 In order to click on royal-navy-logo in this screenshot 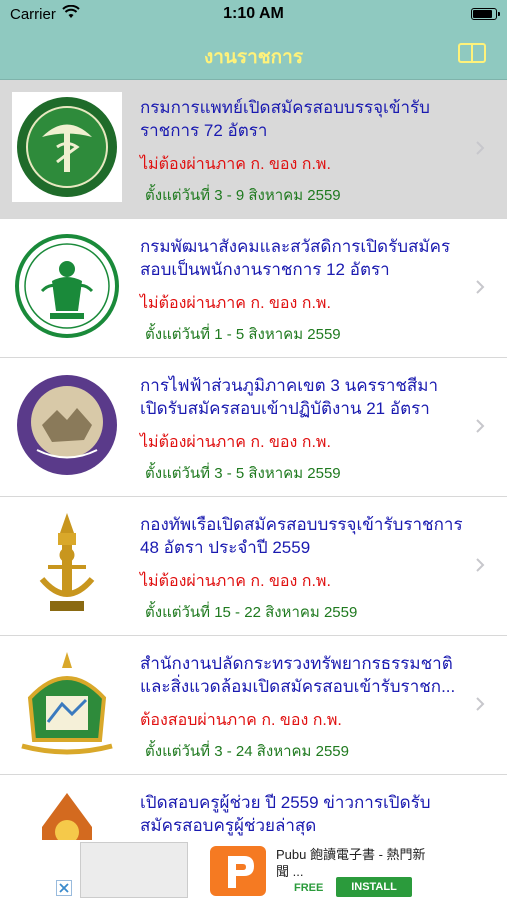, I will do `click(67, 564)`.